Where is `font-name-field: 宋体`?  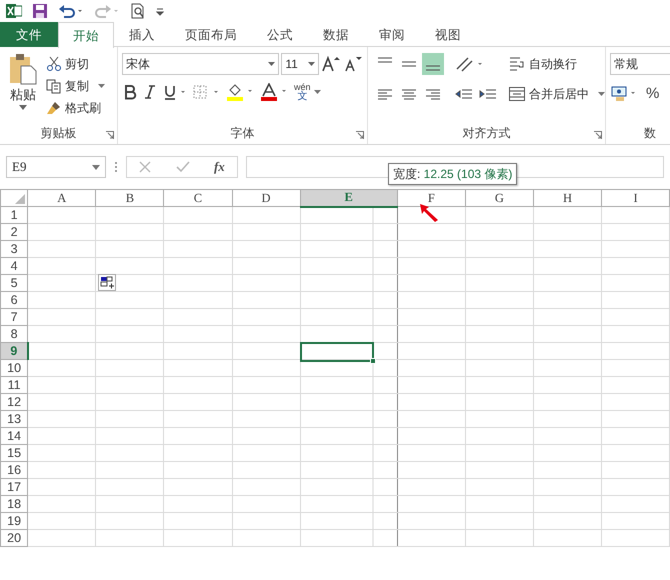
font-name-field: 宋体 is located at coordinates (201, 64).